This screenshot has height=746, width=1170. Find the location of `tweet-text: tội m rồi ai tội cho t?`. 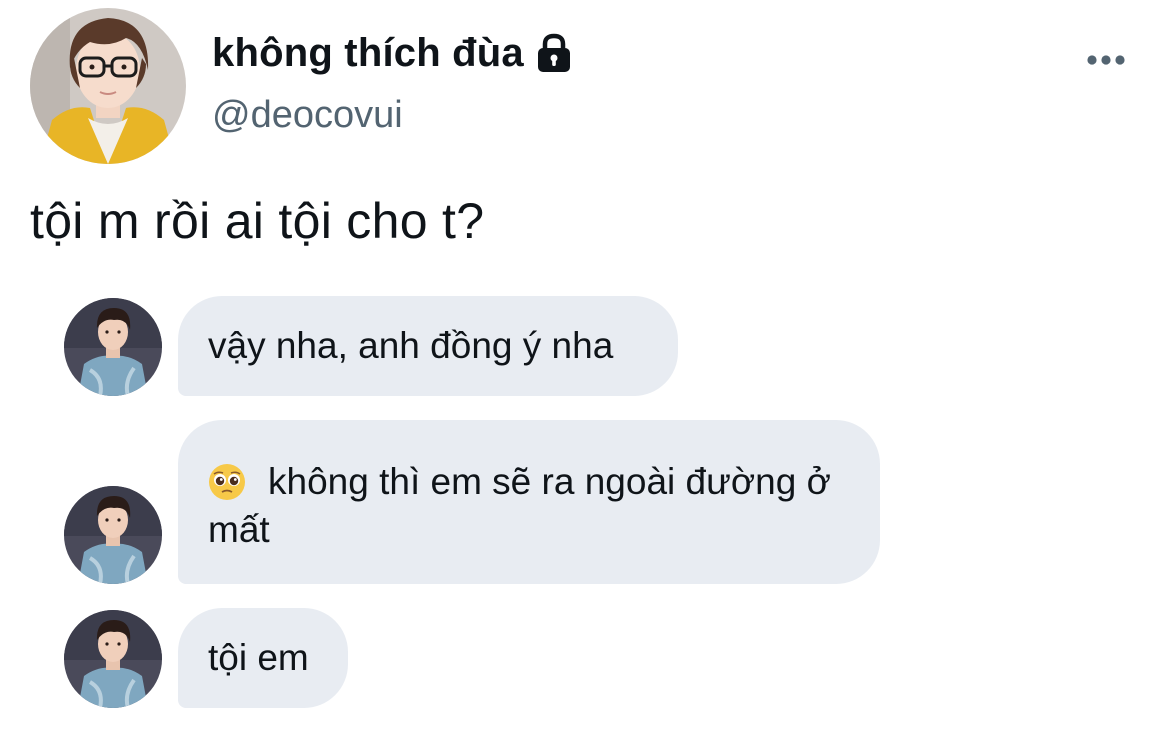

tweet-text: tội m rồi ai tội cho t? is located at coordinates (257, 221).